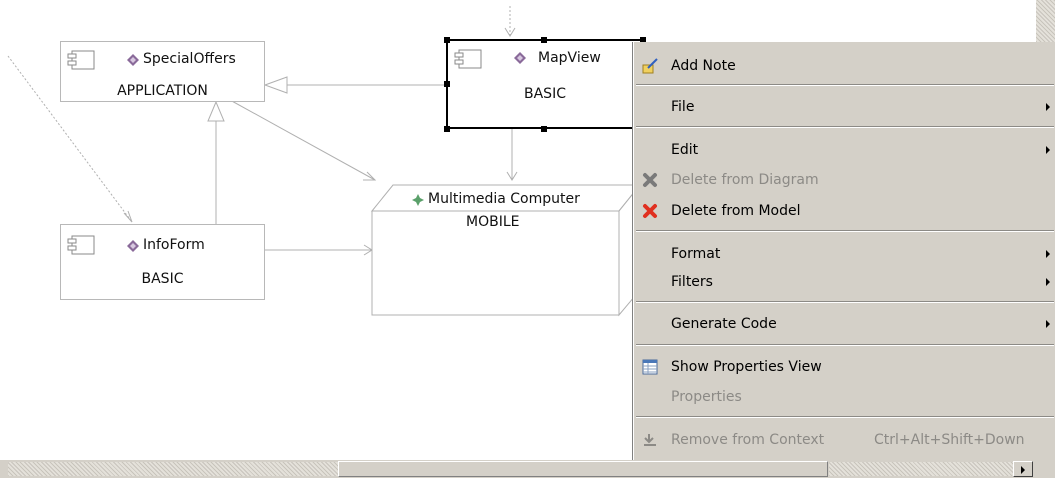  I want to click on menu-item-remove-from-context: Remove from Context Ctrl+Alt+Shift+Down, so click(844, 440).